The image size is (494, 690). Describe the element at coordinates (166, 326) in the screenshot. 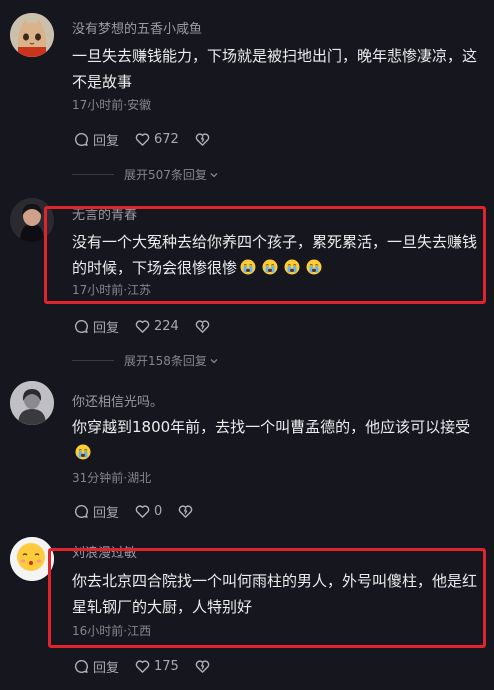

I see `like-count: 224` at that location.